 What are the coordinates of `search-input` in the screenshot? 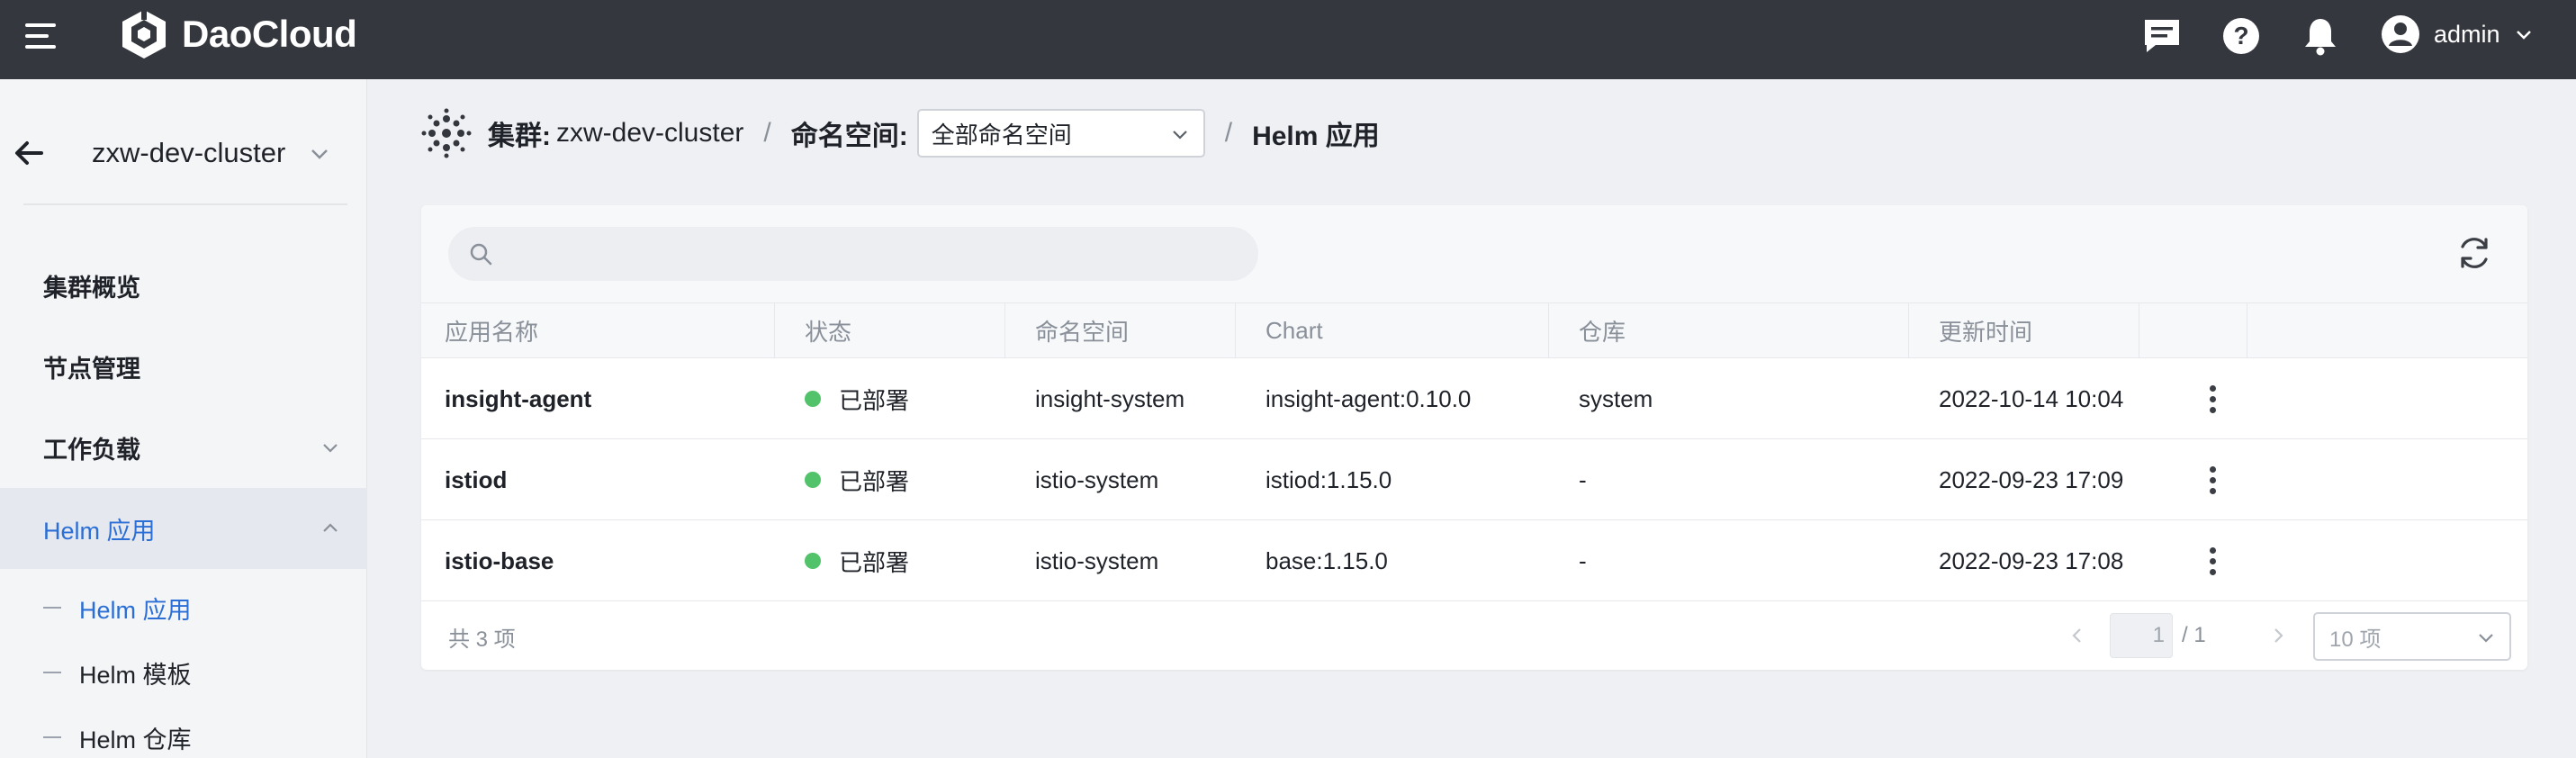 It's located at (873, 254).